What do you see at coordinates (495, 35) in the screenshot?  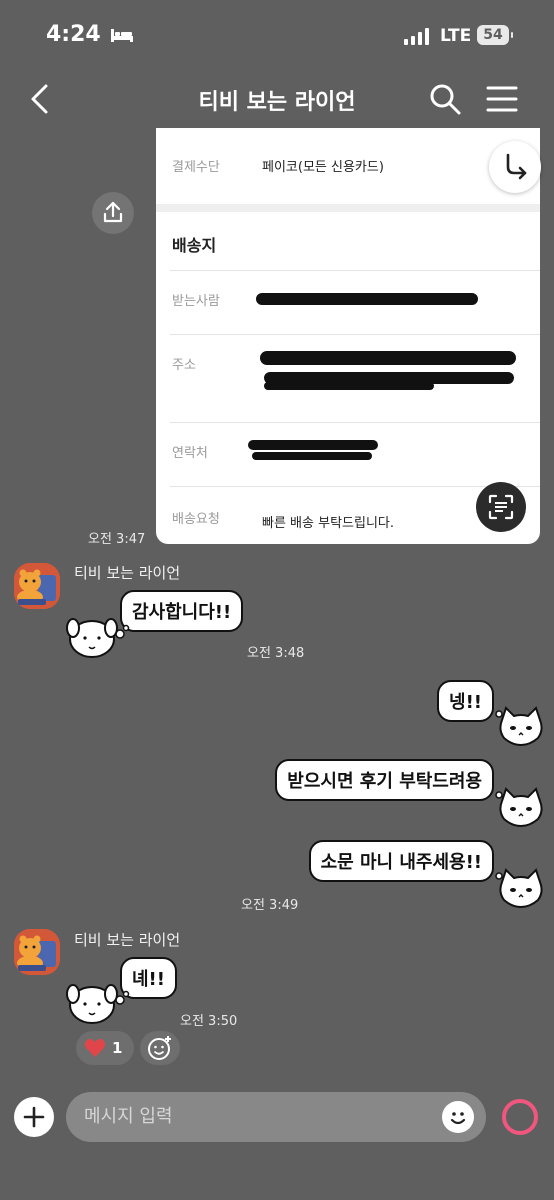 I see `battery-icon: 54` at bounding box center [495, 35].